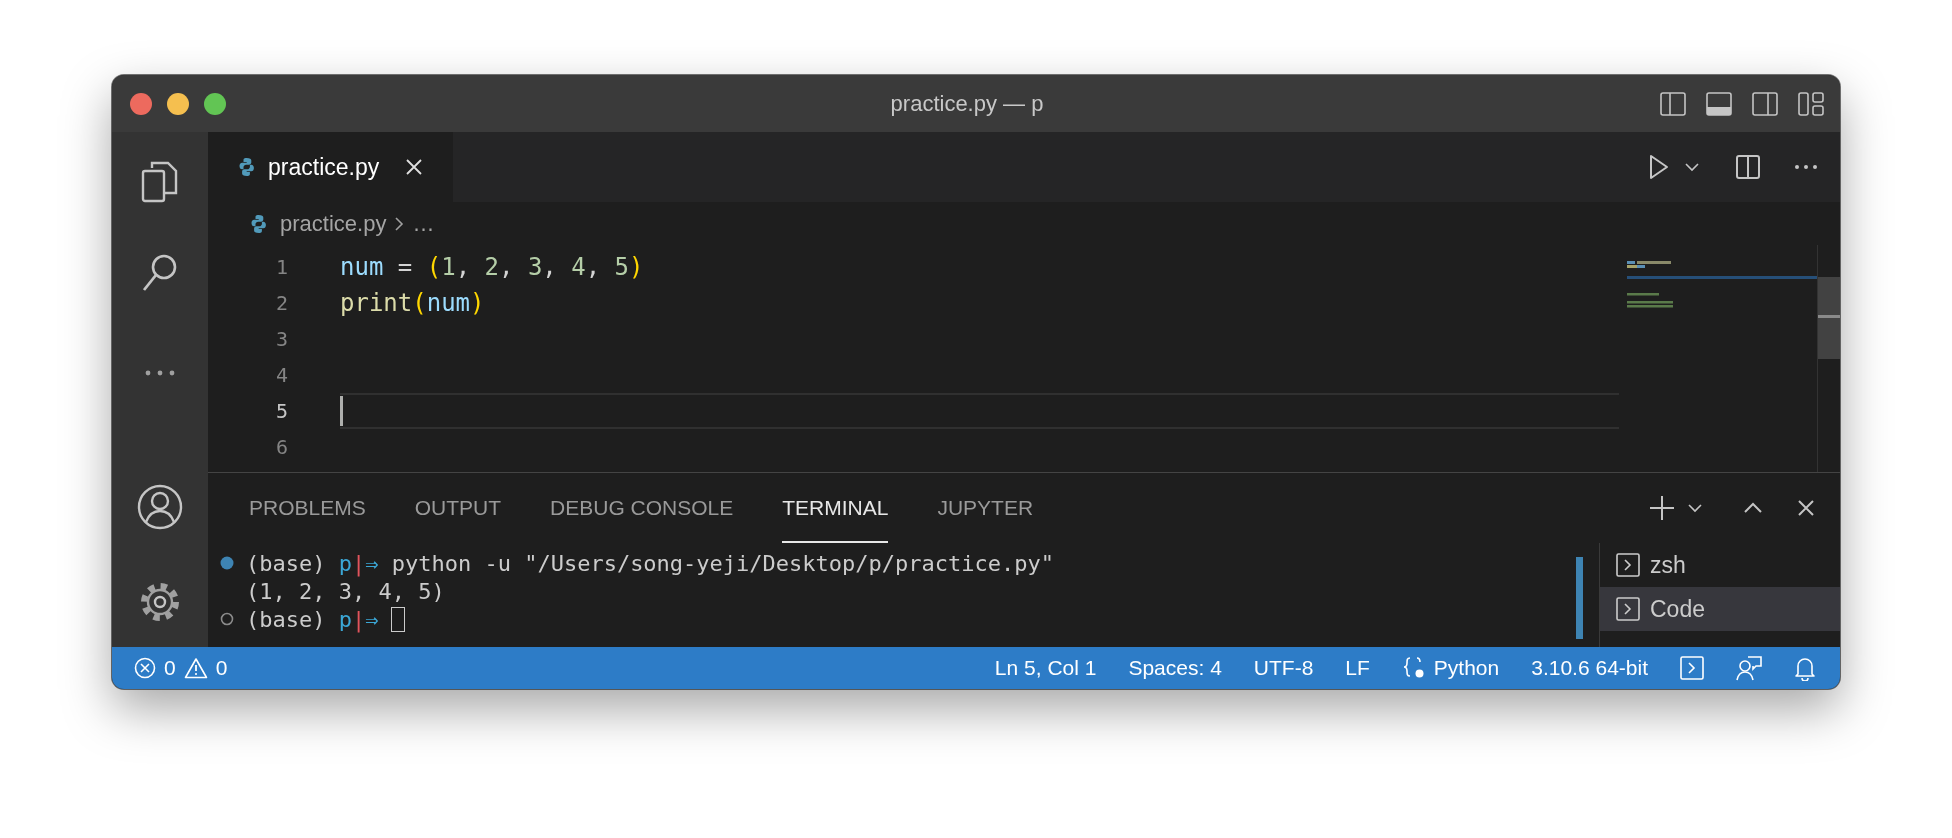  Describe the element at coordinates (650, 563) in the screenshot. I see `terminal-line: (base) p|⇒ python -u "/Users/song-yeji/Desktop/p/practice.py"` at that location.